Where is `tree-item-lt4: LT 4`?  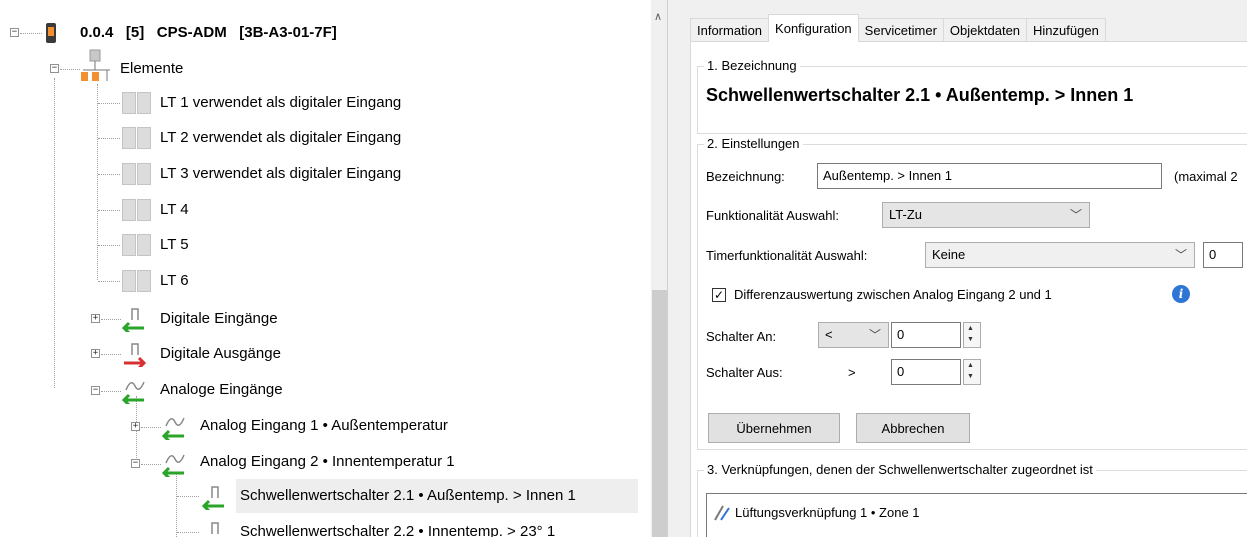 tree-item-lt4: LT 4 is located at coordinates (174, 209).